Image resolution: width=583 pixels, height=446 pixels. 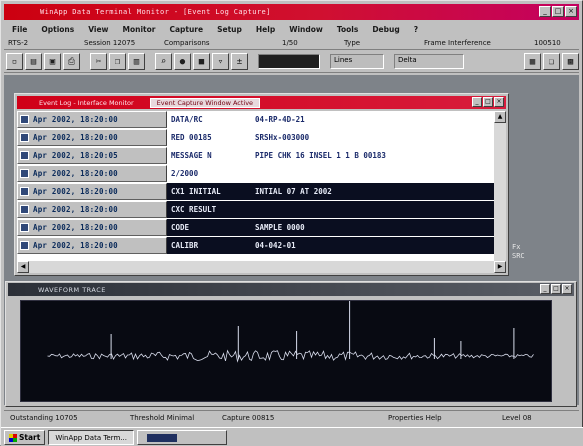 I want to click on port-label: RTS-2, so click(x=18, y=43).